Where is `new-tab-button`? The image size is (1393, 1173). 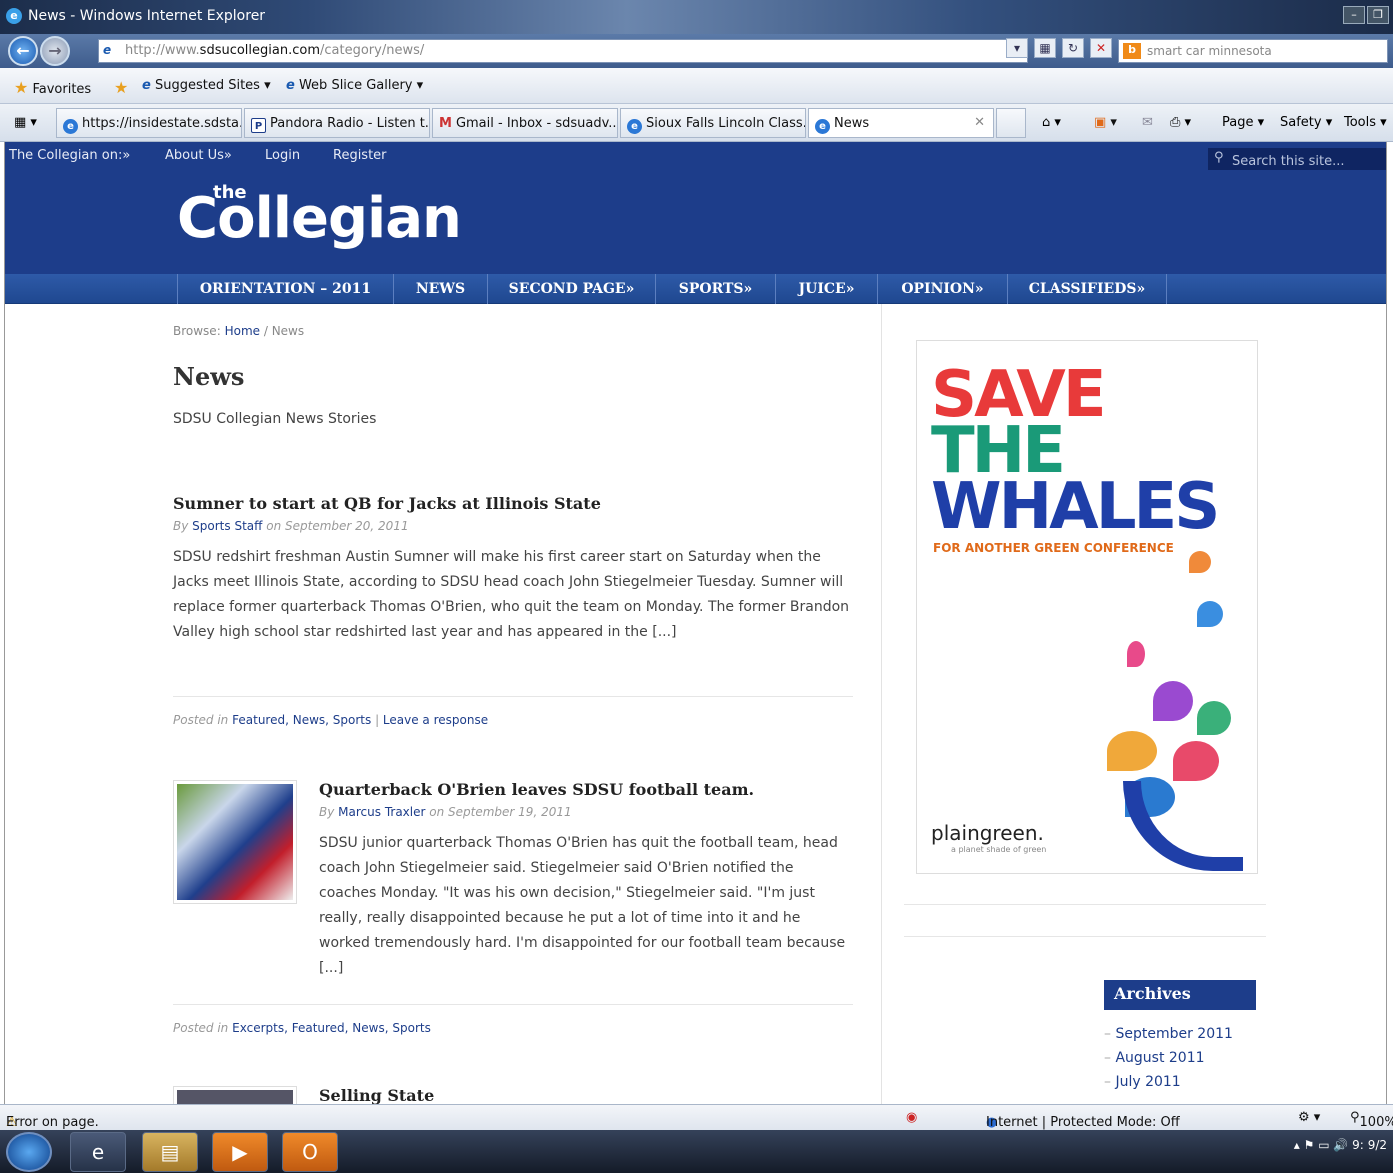
new-tab-button is located at coordinates (1011, 123).